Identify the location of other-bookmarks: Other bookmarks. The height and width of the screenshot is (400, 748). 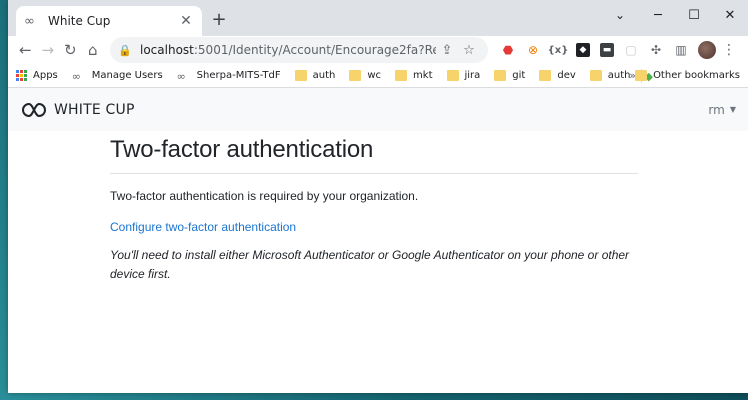
(687, 75).